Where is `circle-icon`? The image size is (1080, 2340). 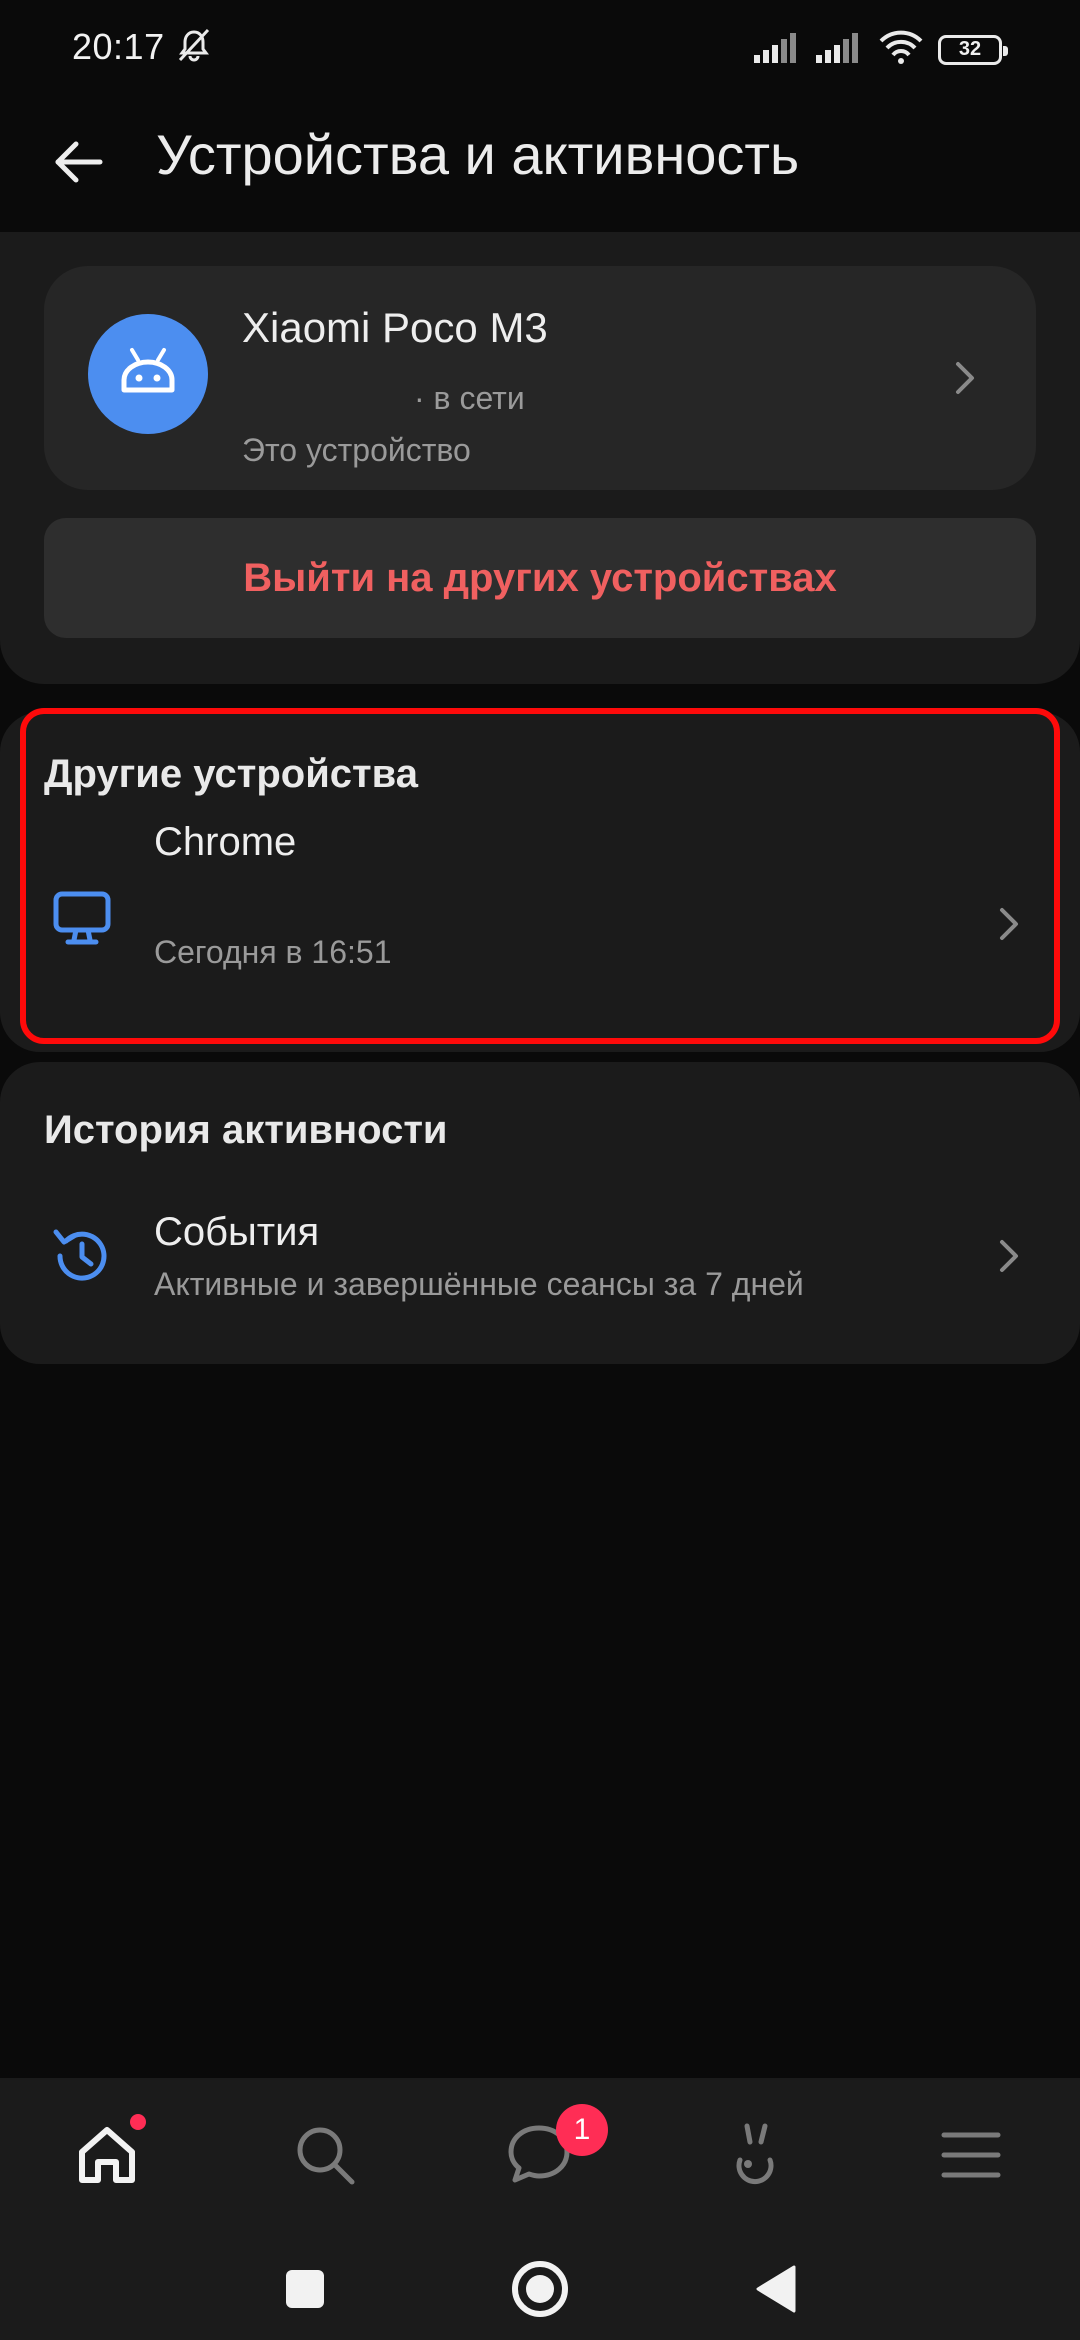
circle-icon is located at coordinates (540, 2289).